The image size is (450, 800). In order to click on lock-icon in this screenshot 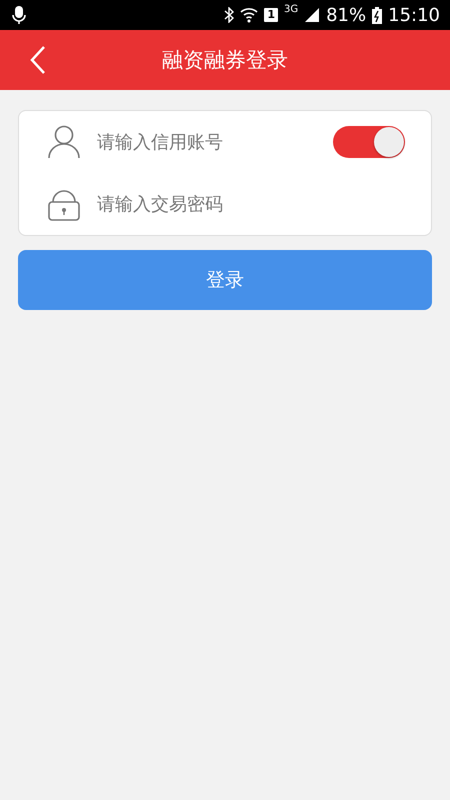, I will do `click(64, 204)`.